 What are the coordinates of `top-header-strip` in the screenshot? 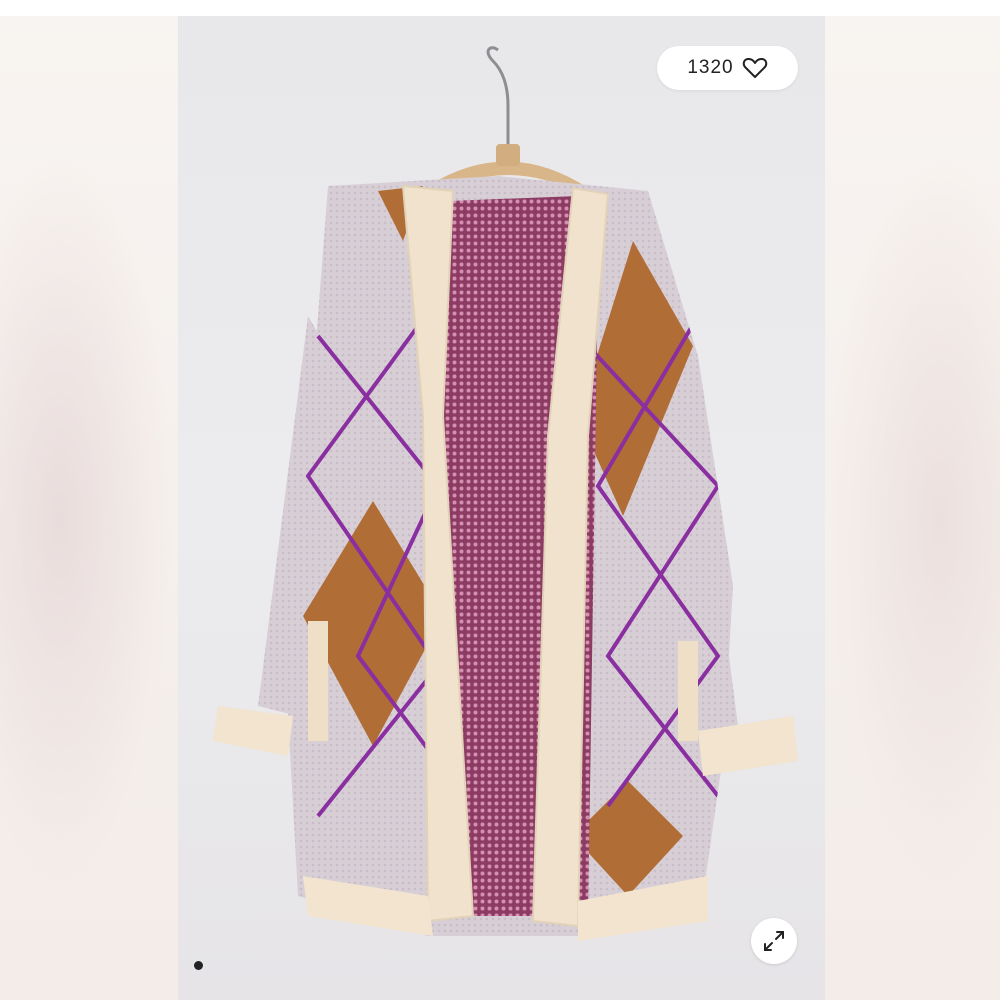 It's located at (500, 8).